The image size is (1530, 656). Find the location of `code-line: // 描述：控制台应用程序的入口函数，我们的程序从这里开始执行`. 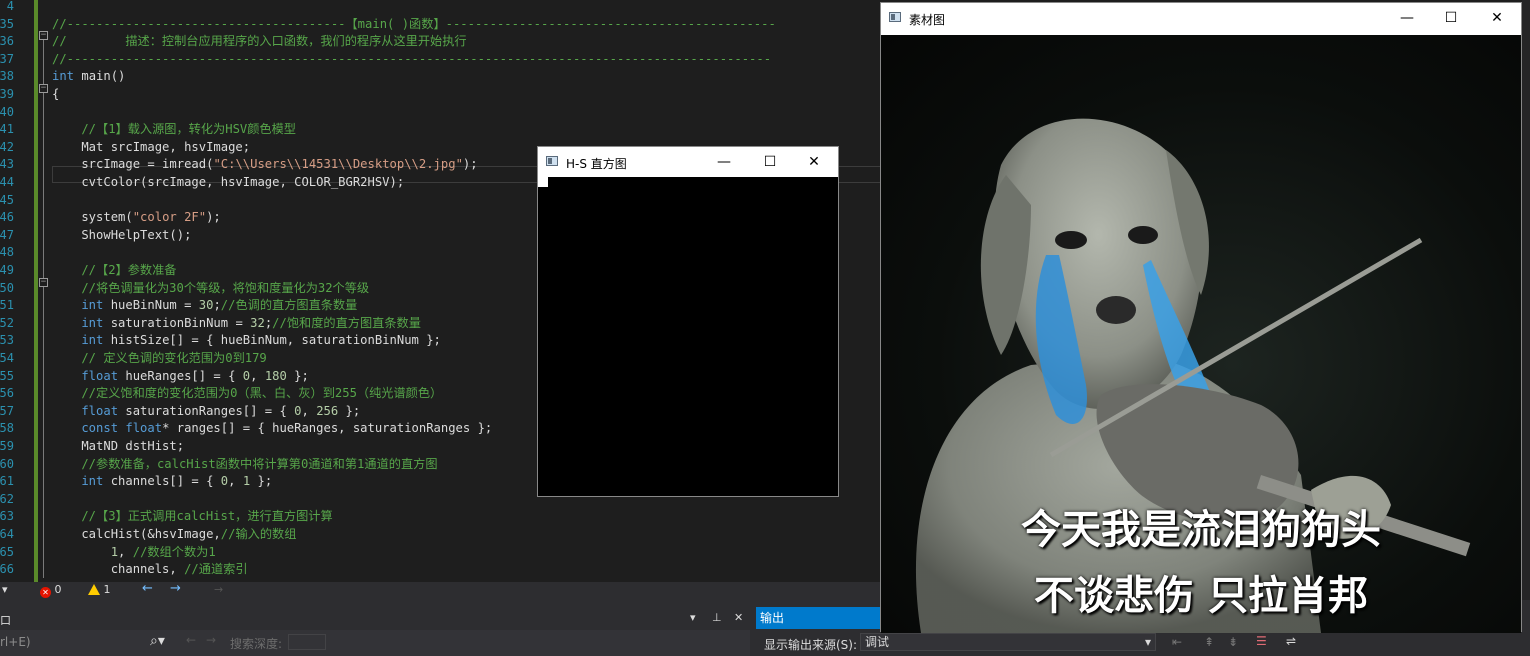

code-line: // 描述：控制台应用程序的入口函数，我们的程序从这里开始执行 is located at coordinates (259, 42).